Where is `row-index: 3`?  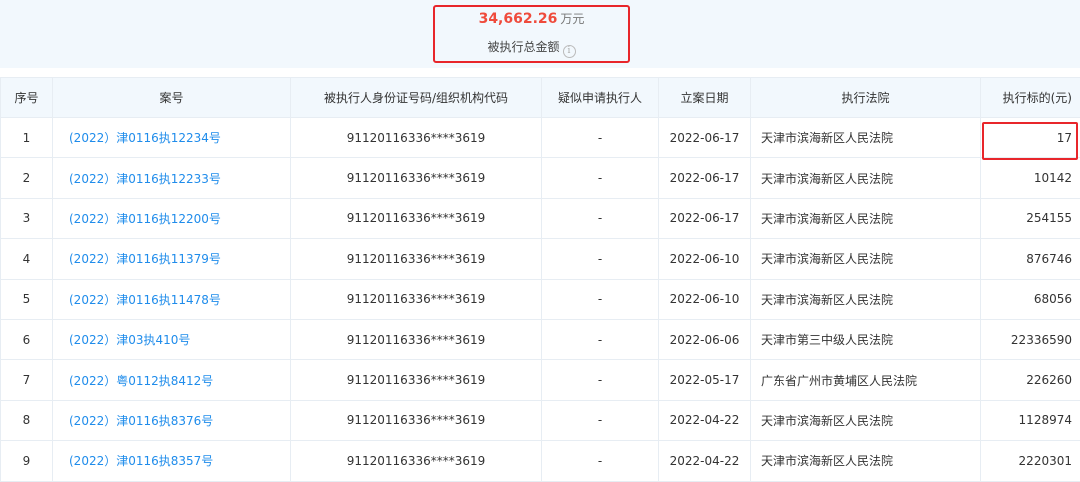 row-index: 3 is located at coordinates (27, 218).